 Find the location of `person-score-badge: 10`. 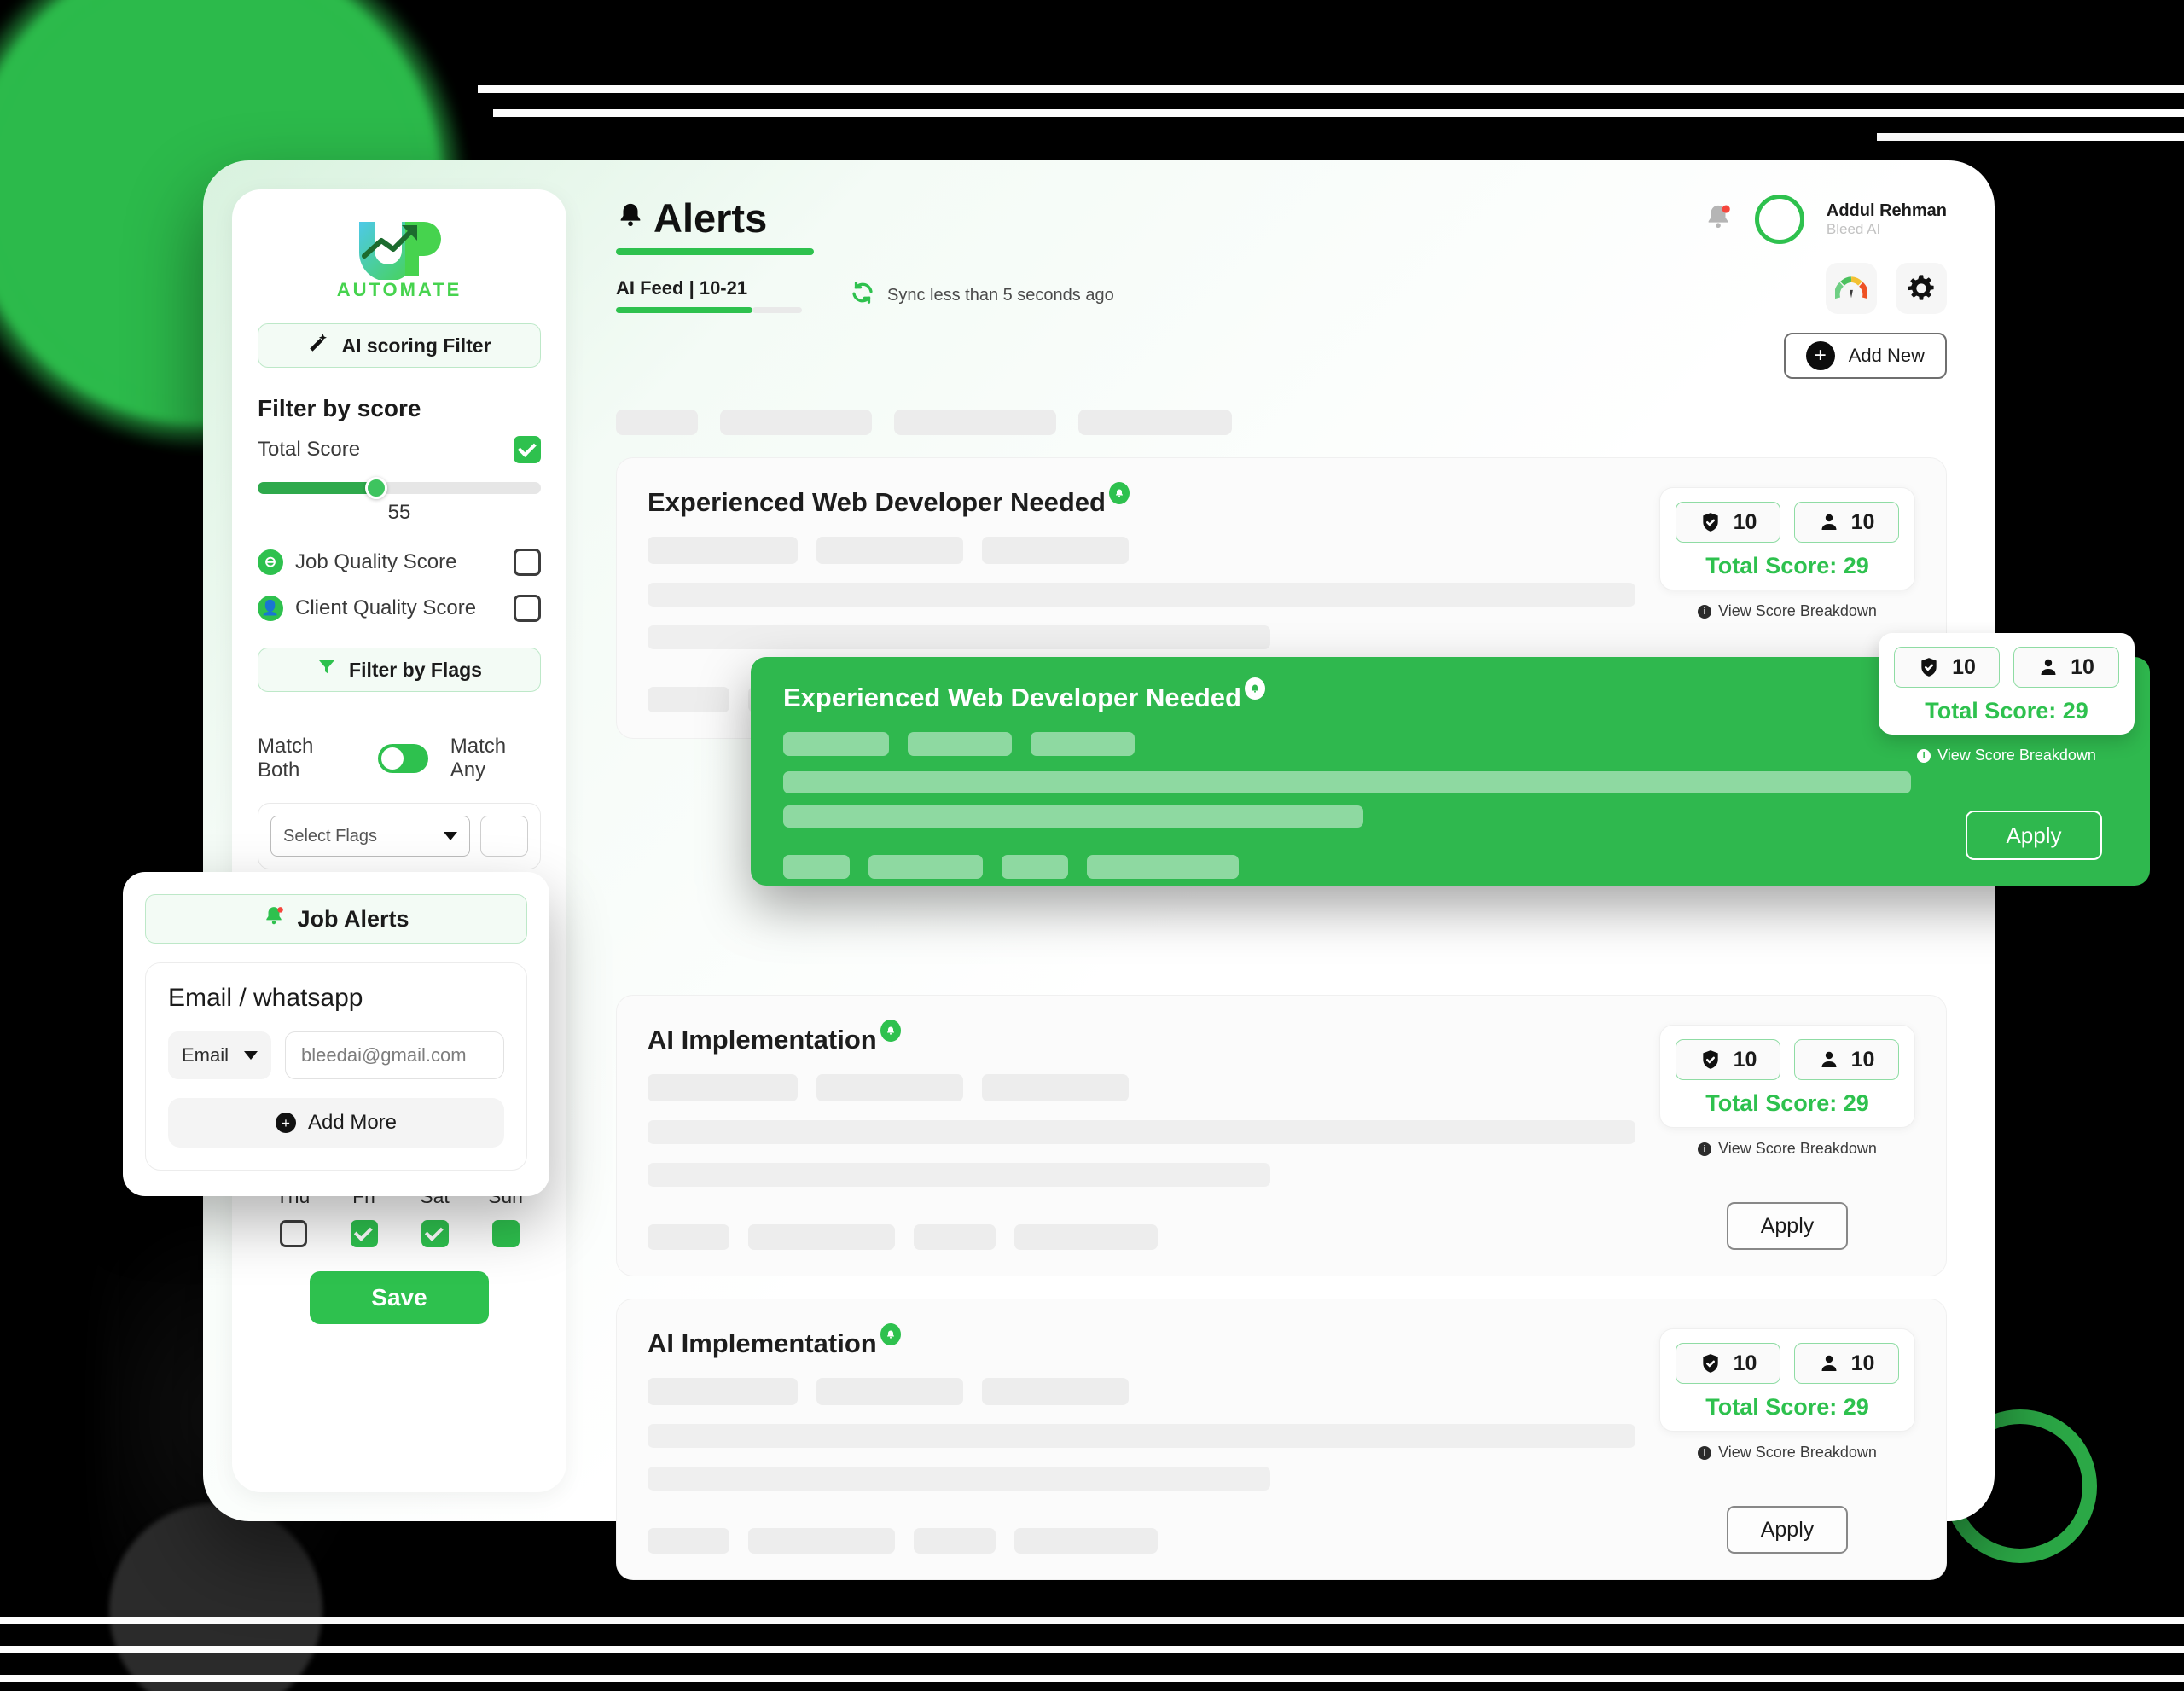

person-score-badge: 10 is located at coordinates (1847, 1363).